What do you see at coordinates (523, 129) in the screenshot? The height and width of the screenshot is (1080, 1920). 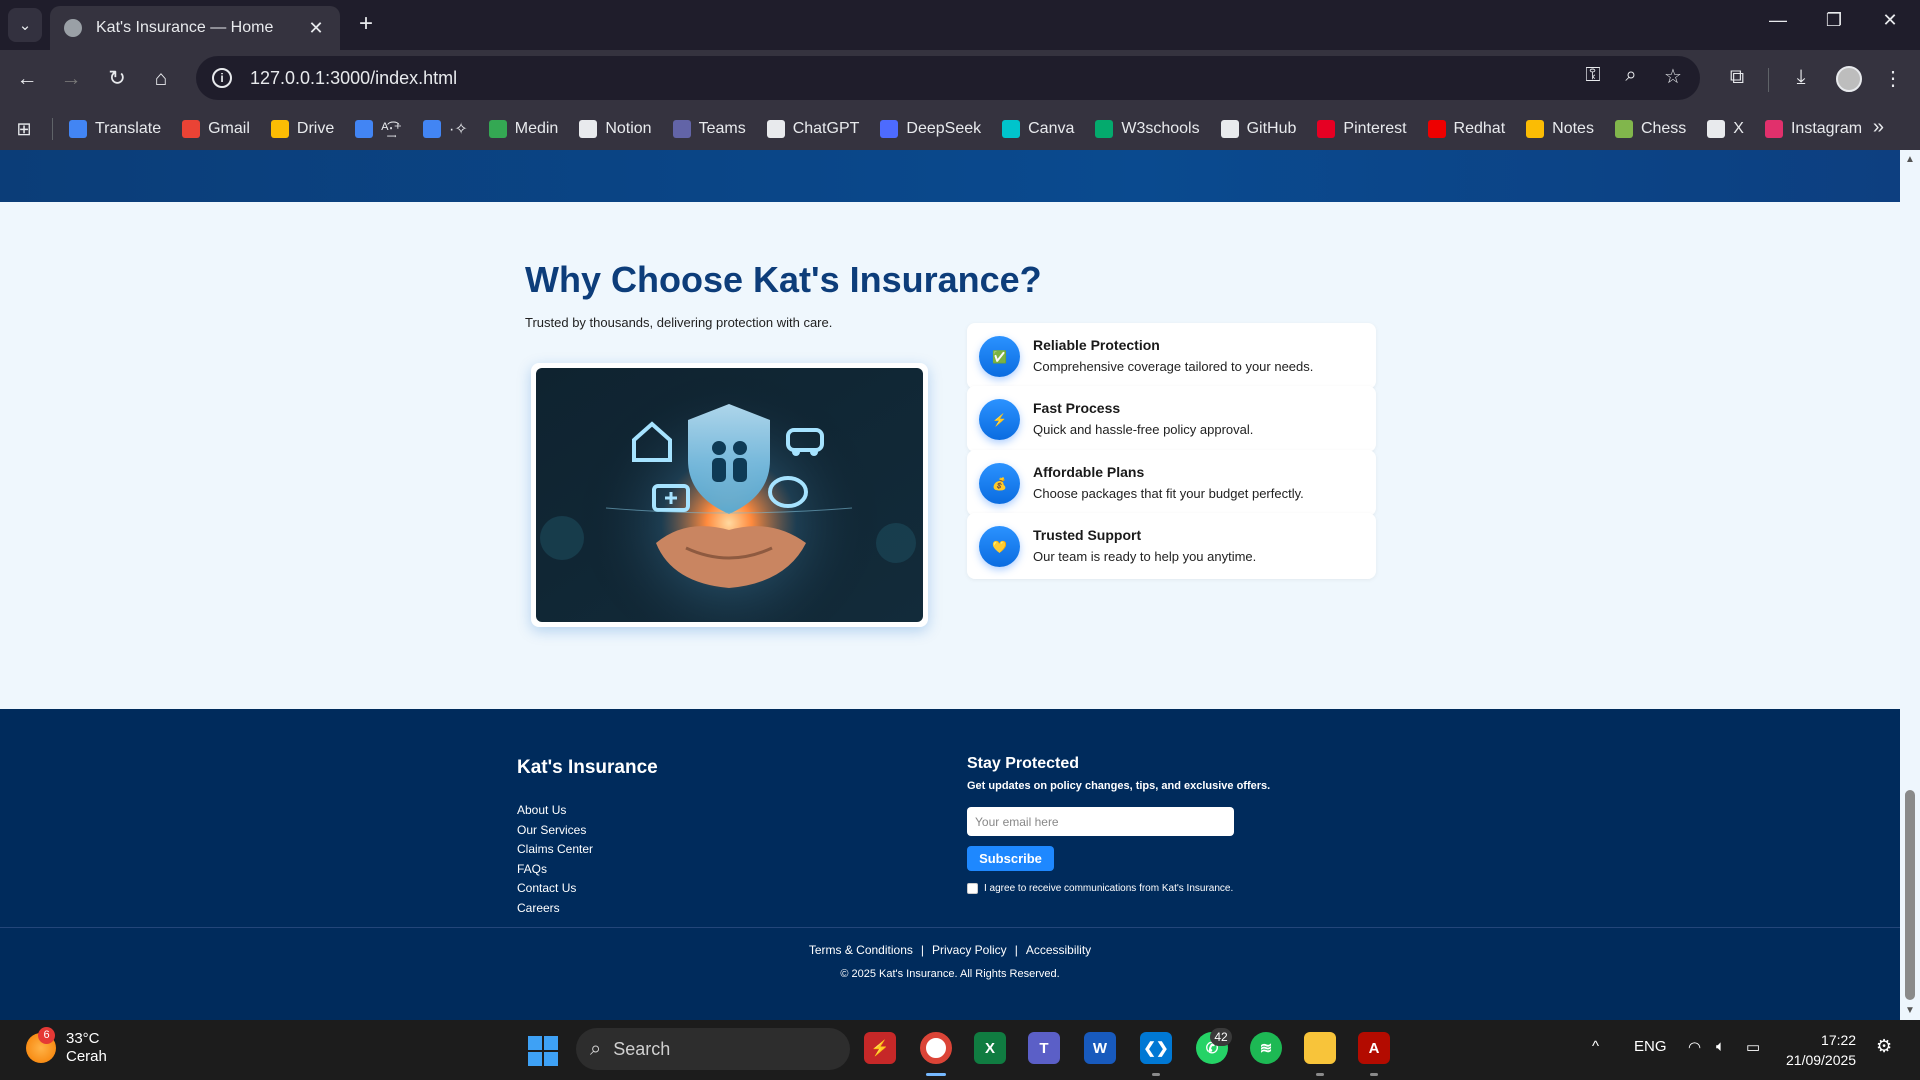 I see `bookmark-item: Medin` at bounding box center [523, 129].